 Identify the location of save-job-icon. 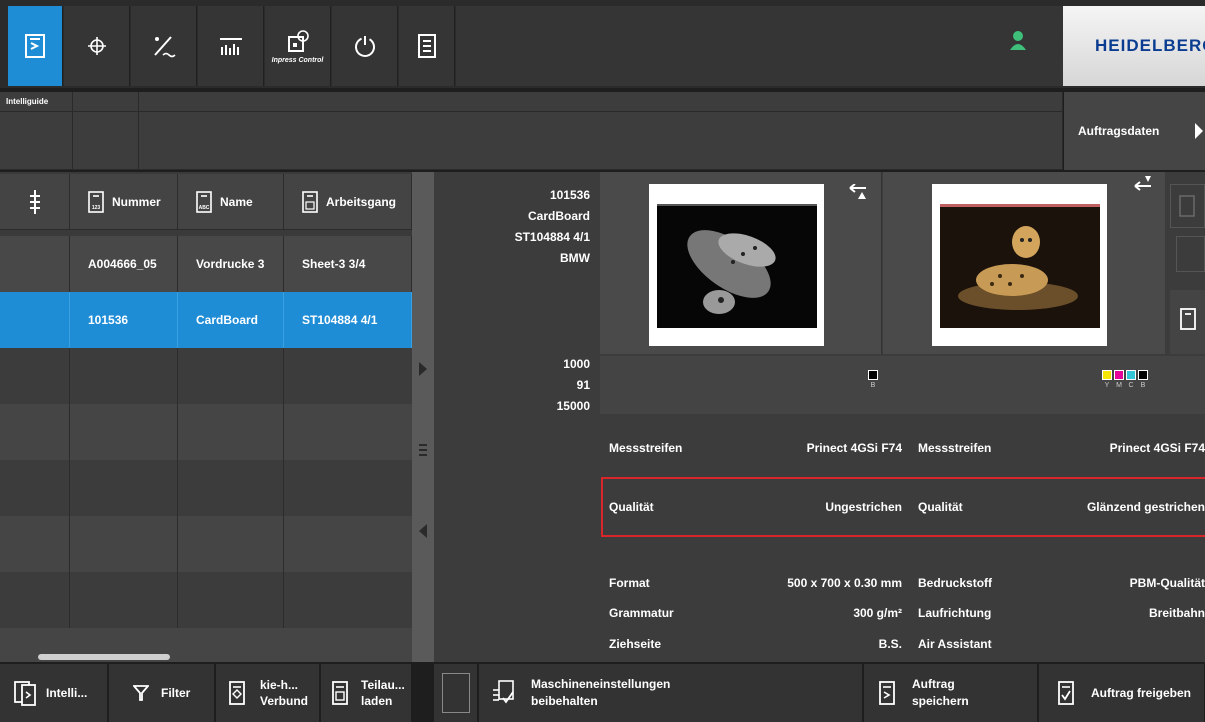
(887, 693).